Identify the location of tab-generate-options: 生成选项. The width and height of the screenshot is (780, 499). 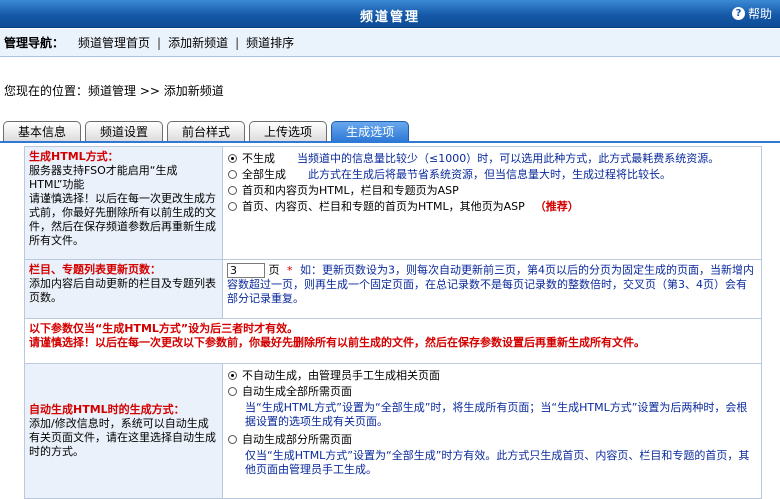
(370, 131).